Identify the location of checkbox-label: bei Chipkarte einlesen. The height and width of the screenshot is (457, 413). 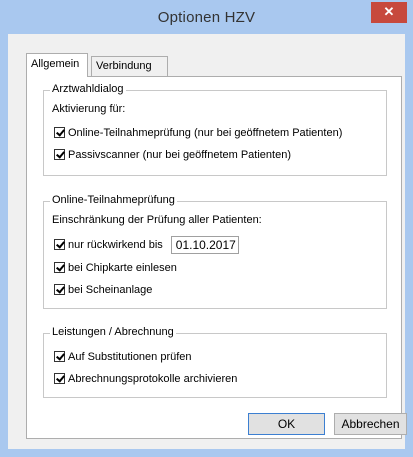
(122, 268).